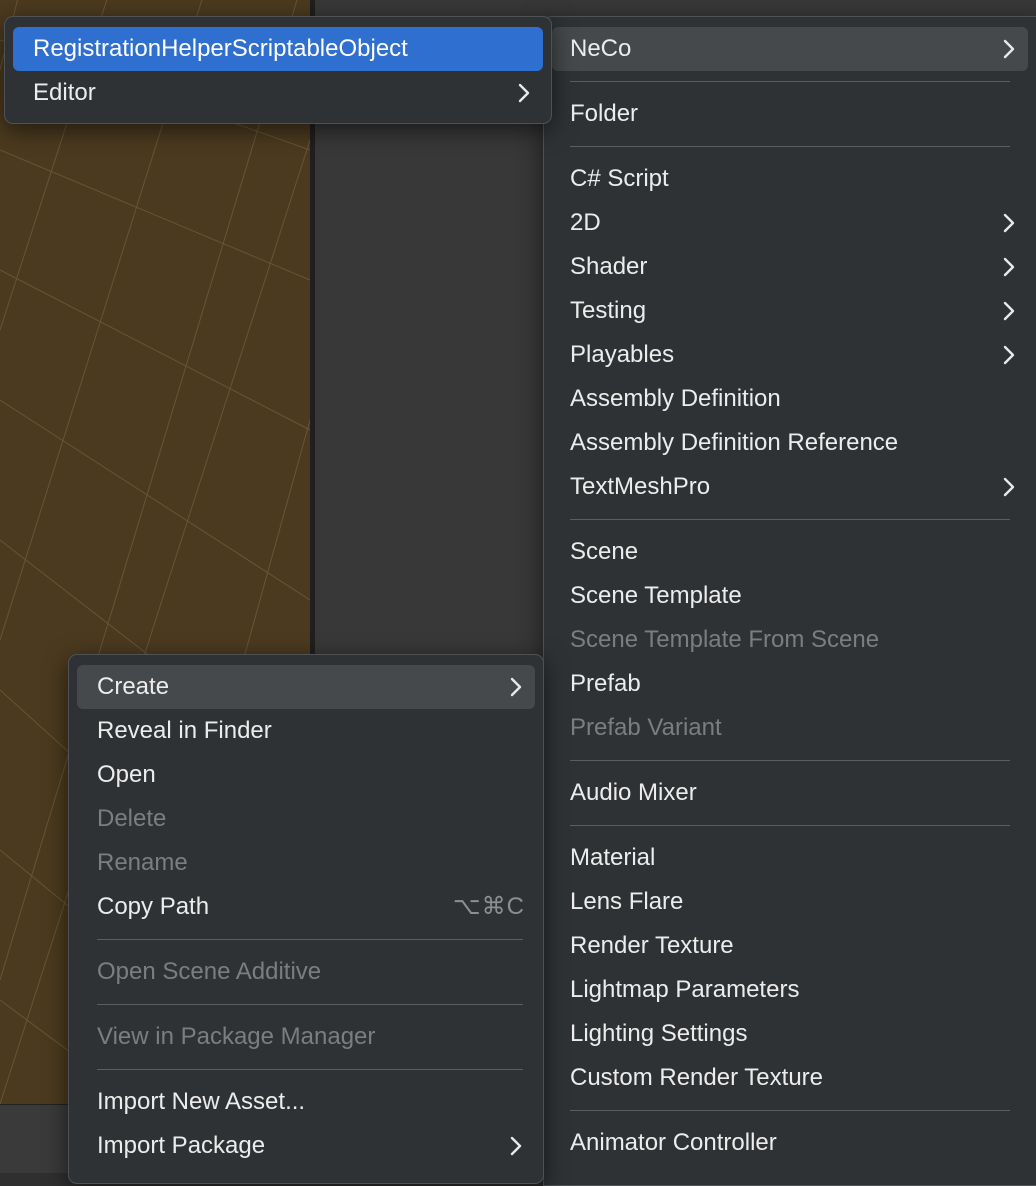 The height and width of the screenshot is (1186, 1036). Describe the element at coordinates (153, 906) in the screenshot. I see `menu-item-label: Copy Path` at that location.